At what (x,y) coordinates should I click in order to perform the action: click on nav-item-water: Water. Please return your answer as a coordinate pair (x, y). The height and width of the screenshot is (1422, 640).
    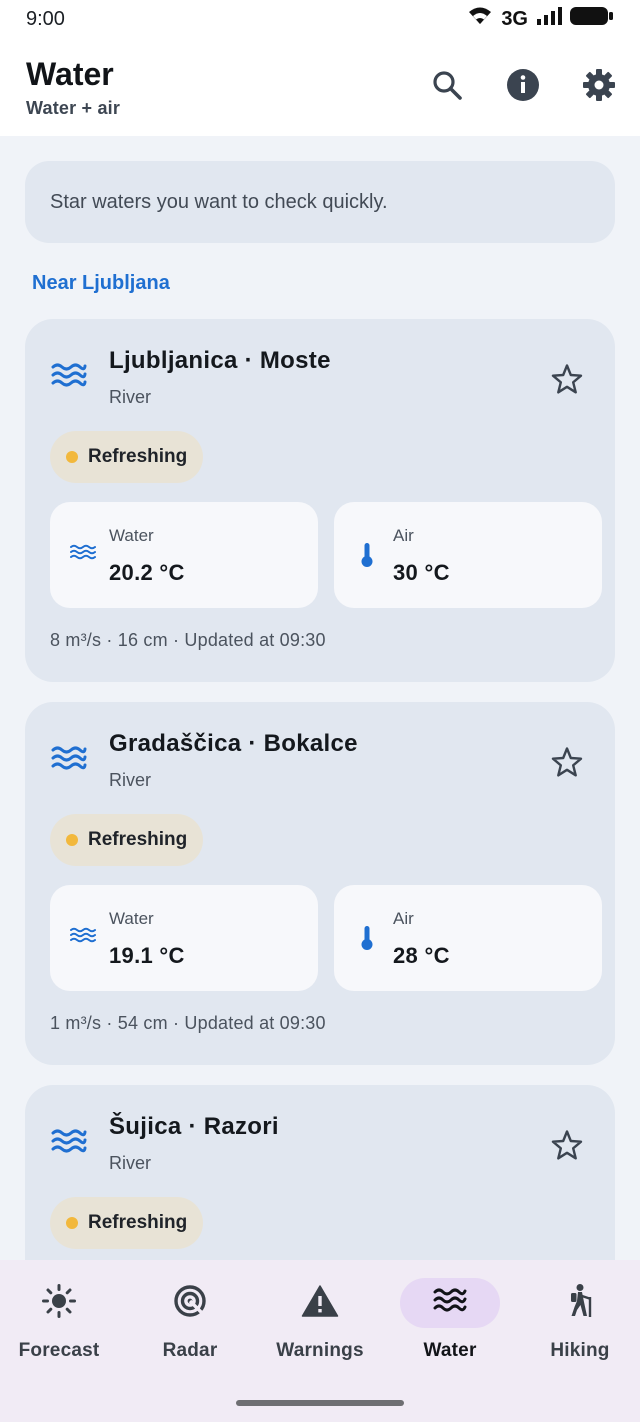
    Looking at the image, I should click on (450, 1328).